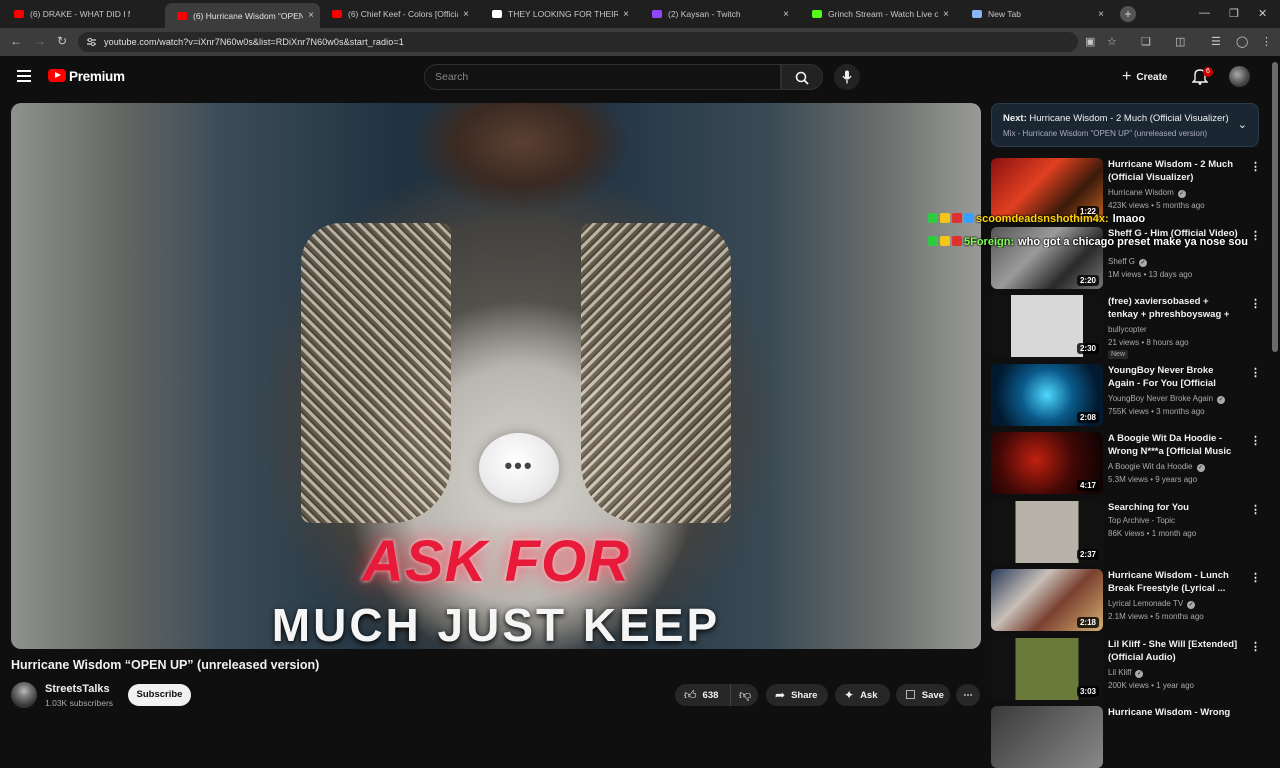 Image resolution: width=1280 pixels, height=768 pixels. I want to click on channel-name: StreetsTalks, so click(77, 689).